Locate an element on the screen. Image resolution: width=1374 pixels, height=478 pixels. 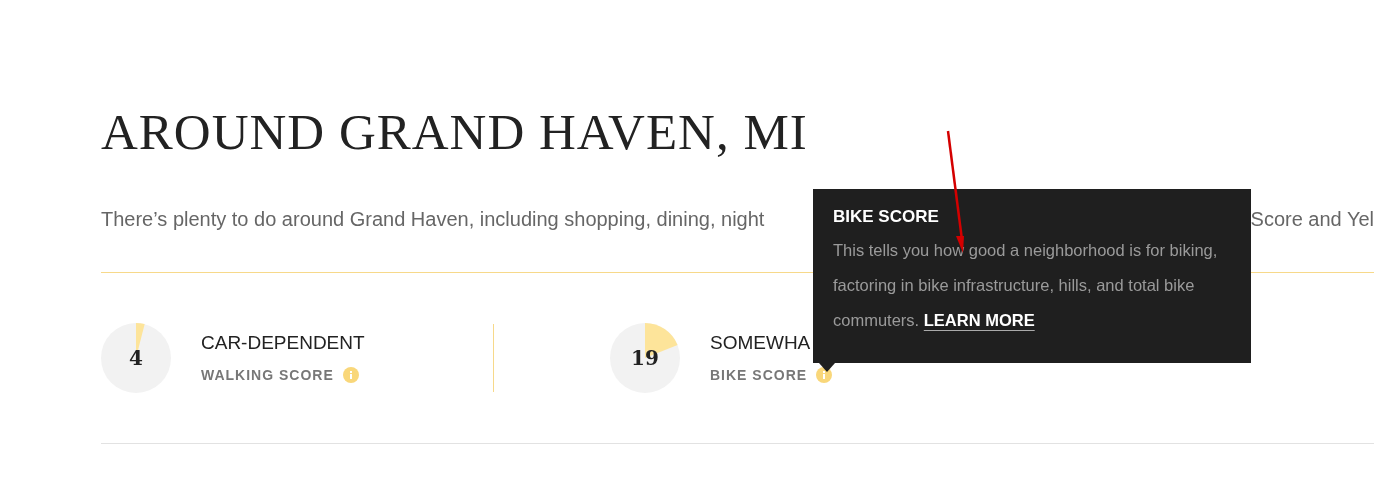
tooltip-text: This tells you how good a neighborhood is for biking, factoring in bike infrastructure, hills, and total bike commuters. LEARN MORE is located at coordinates (1026, 285).